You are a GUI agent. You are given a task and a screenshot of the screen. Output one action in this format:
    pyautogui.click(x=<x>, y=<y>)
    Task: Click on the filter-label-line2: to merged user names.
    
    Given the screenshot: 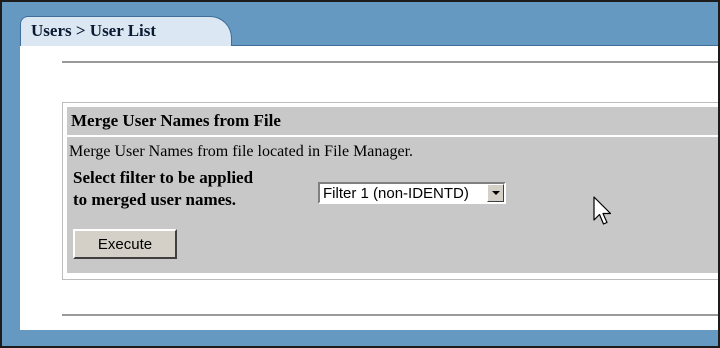 What is the action you would take?
    pyautogui.click(x=155, y=199)
    